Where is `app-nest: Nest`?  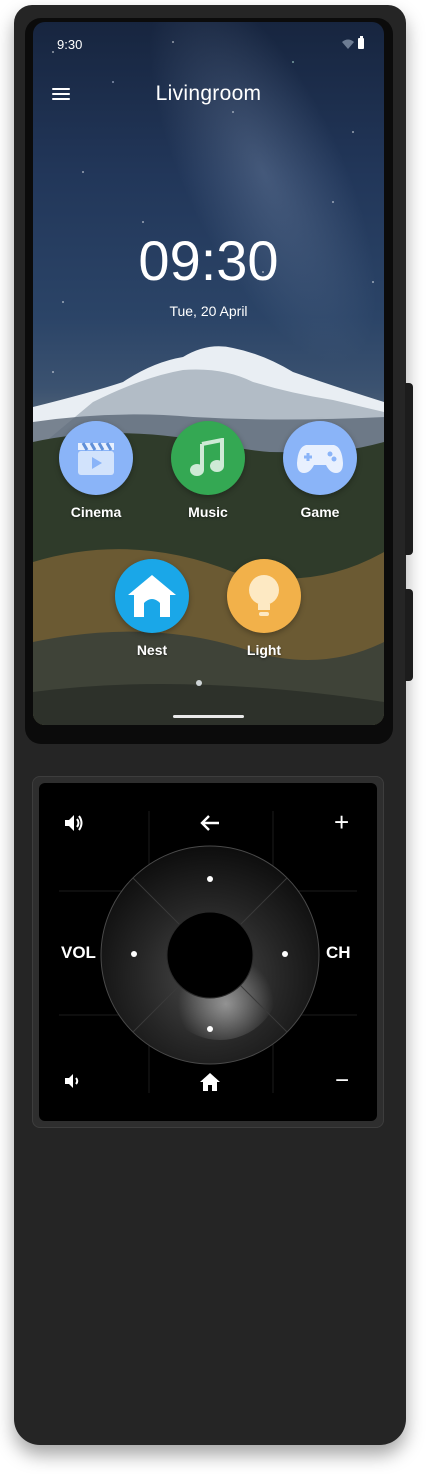
app-nest: Nest is located at coordinates (152, 608).